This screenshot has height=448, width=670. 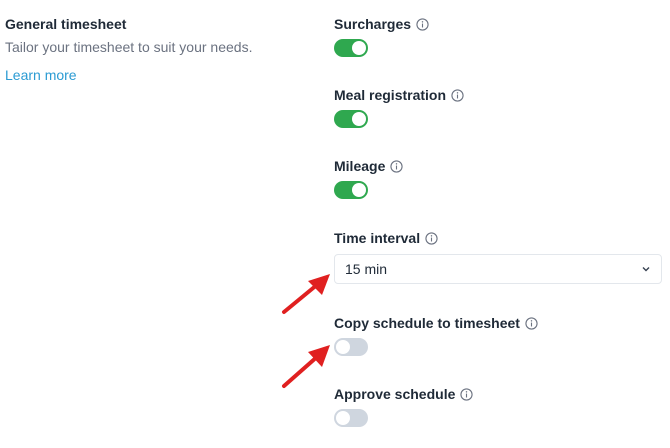 What do you see at coordinates (66, 24) in the screenshot?
I see `section-title: General timesheet` at bounding box center [66, 24].